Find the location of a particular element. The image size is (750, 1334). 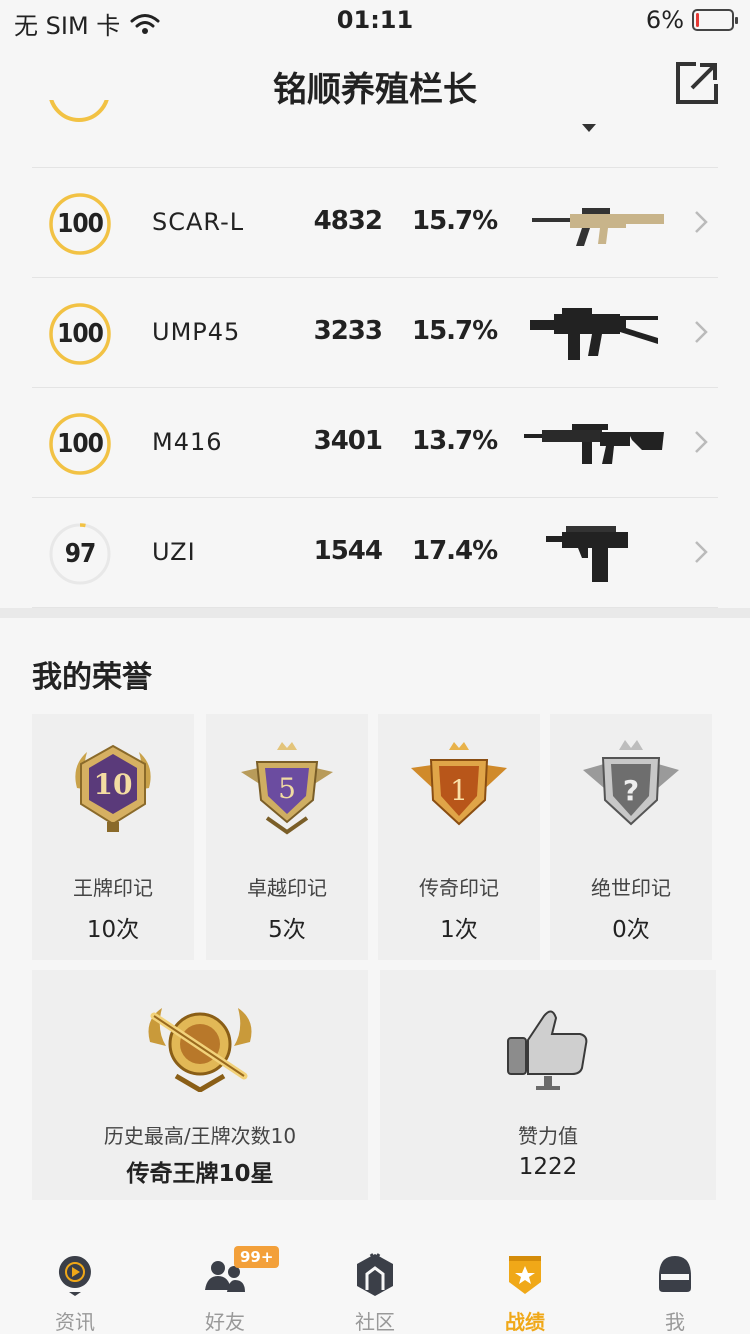

badge-card-excellence: 5 卓越印记 5次 is located at coordinates (287, 837).